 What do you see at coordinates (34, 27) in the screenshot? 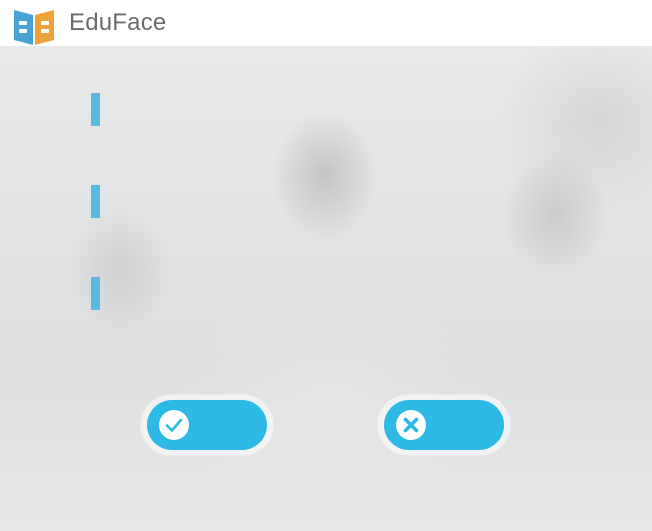
I see `open-book-icon` at bounding box center [34, 27].